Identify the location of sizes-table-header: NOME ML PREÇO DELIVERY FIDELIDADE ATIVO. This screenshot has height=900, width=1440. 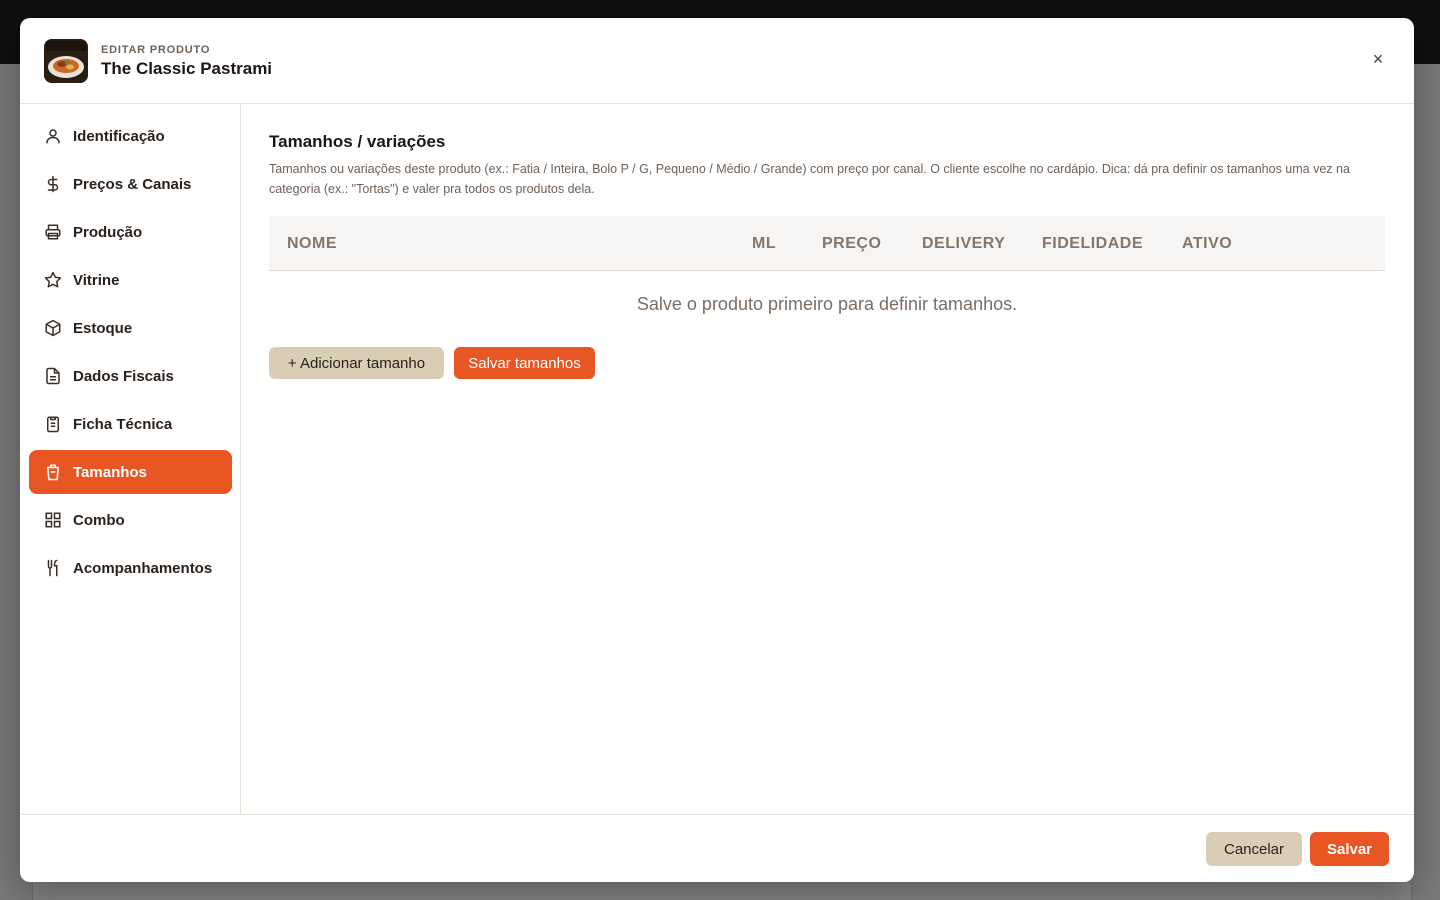
(827, 243).